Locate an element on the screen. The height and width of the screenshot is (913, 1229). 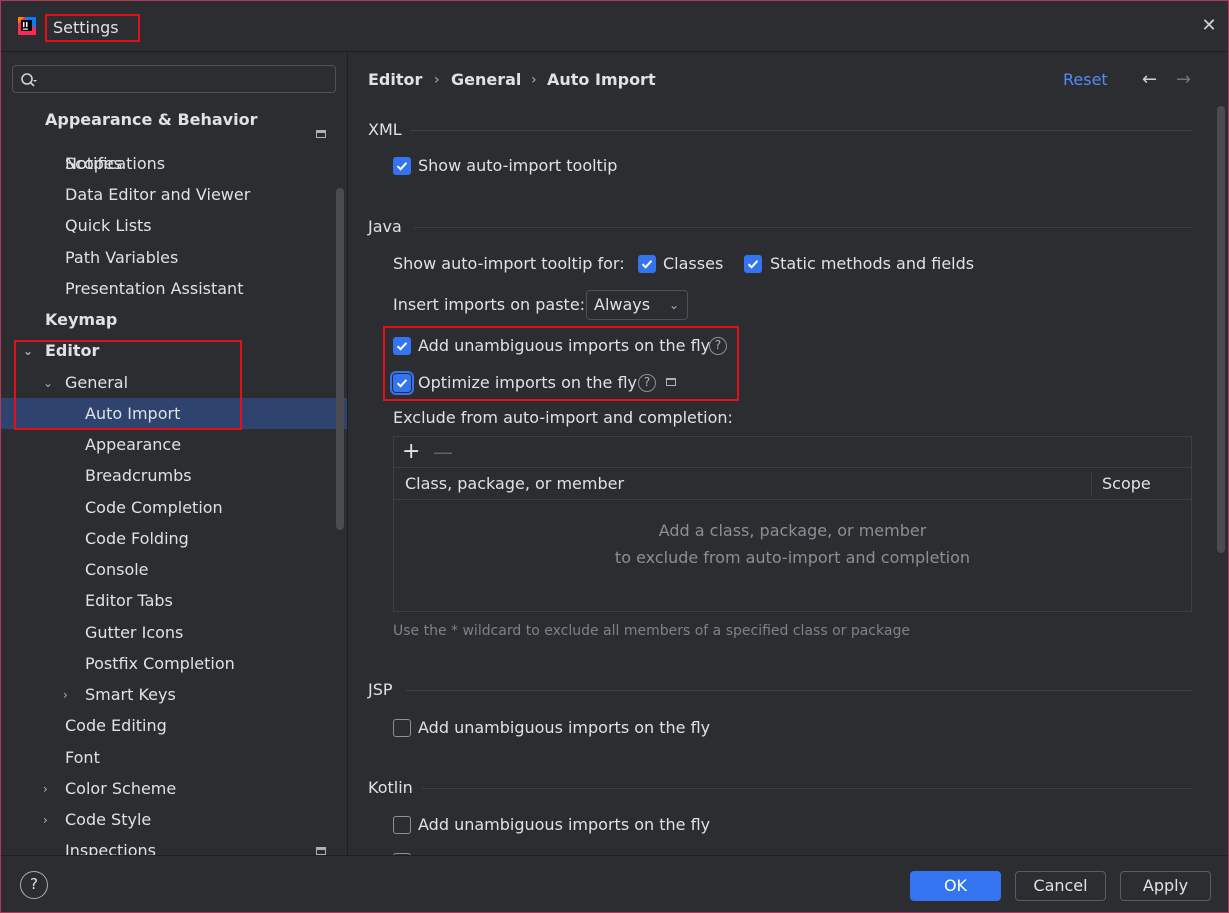
sidebar-item-code-folding: Code Folding is located at coordinates (174, 538).